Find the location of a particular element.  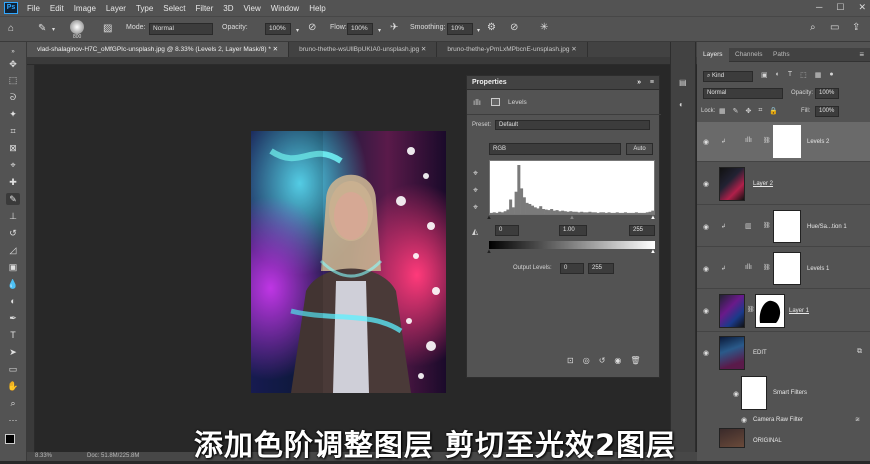

clone-stamp-icon: ⊥ is located at coordinates (13, 216).